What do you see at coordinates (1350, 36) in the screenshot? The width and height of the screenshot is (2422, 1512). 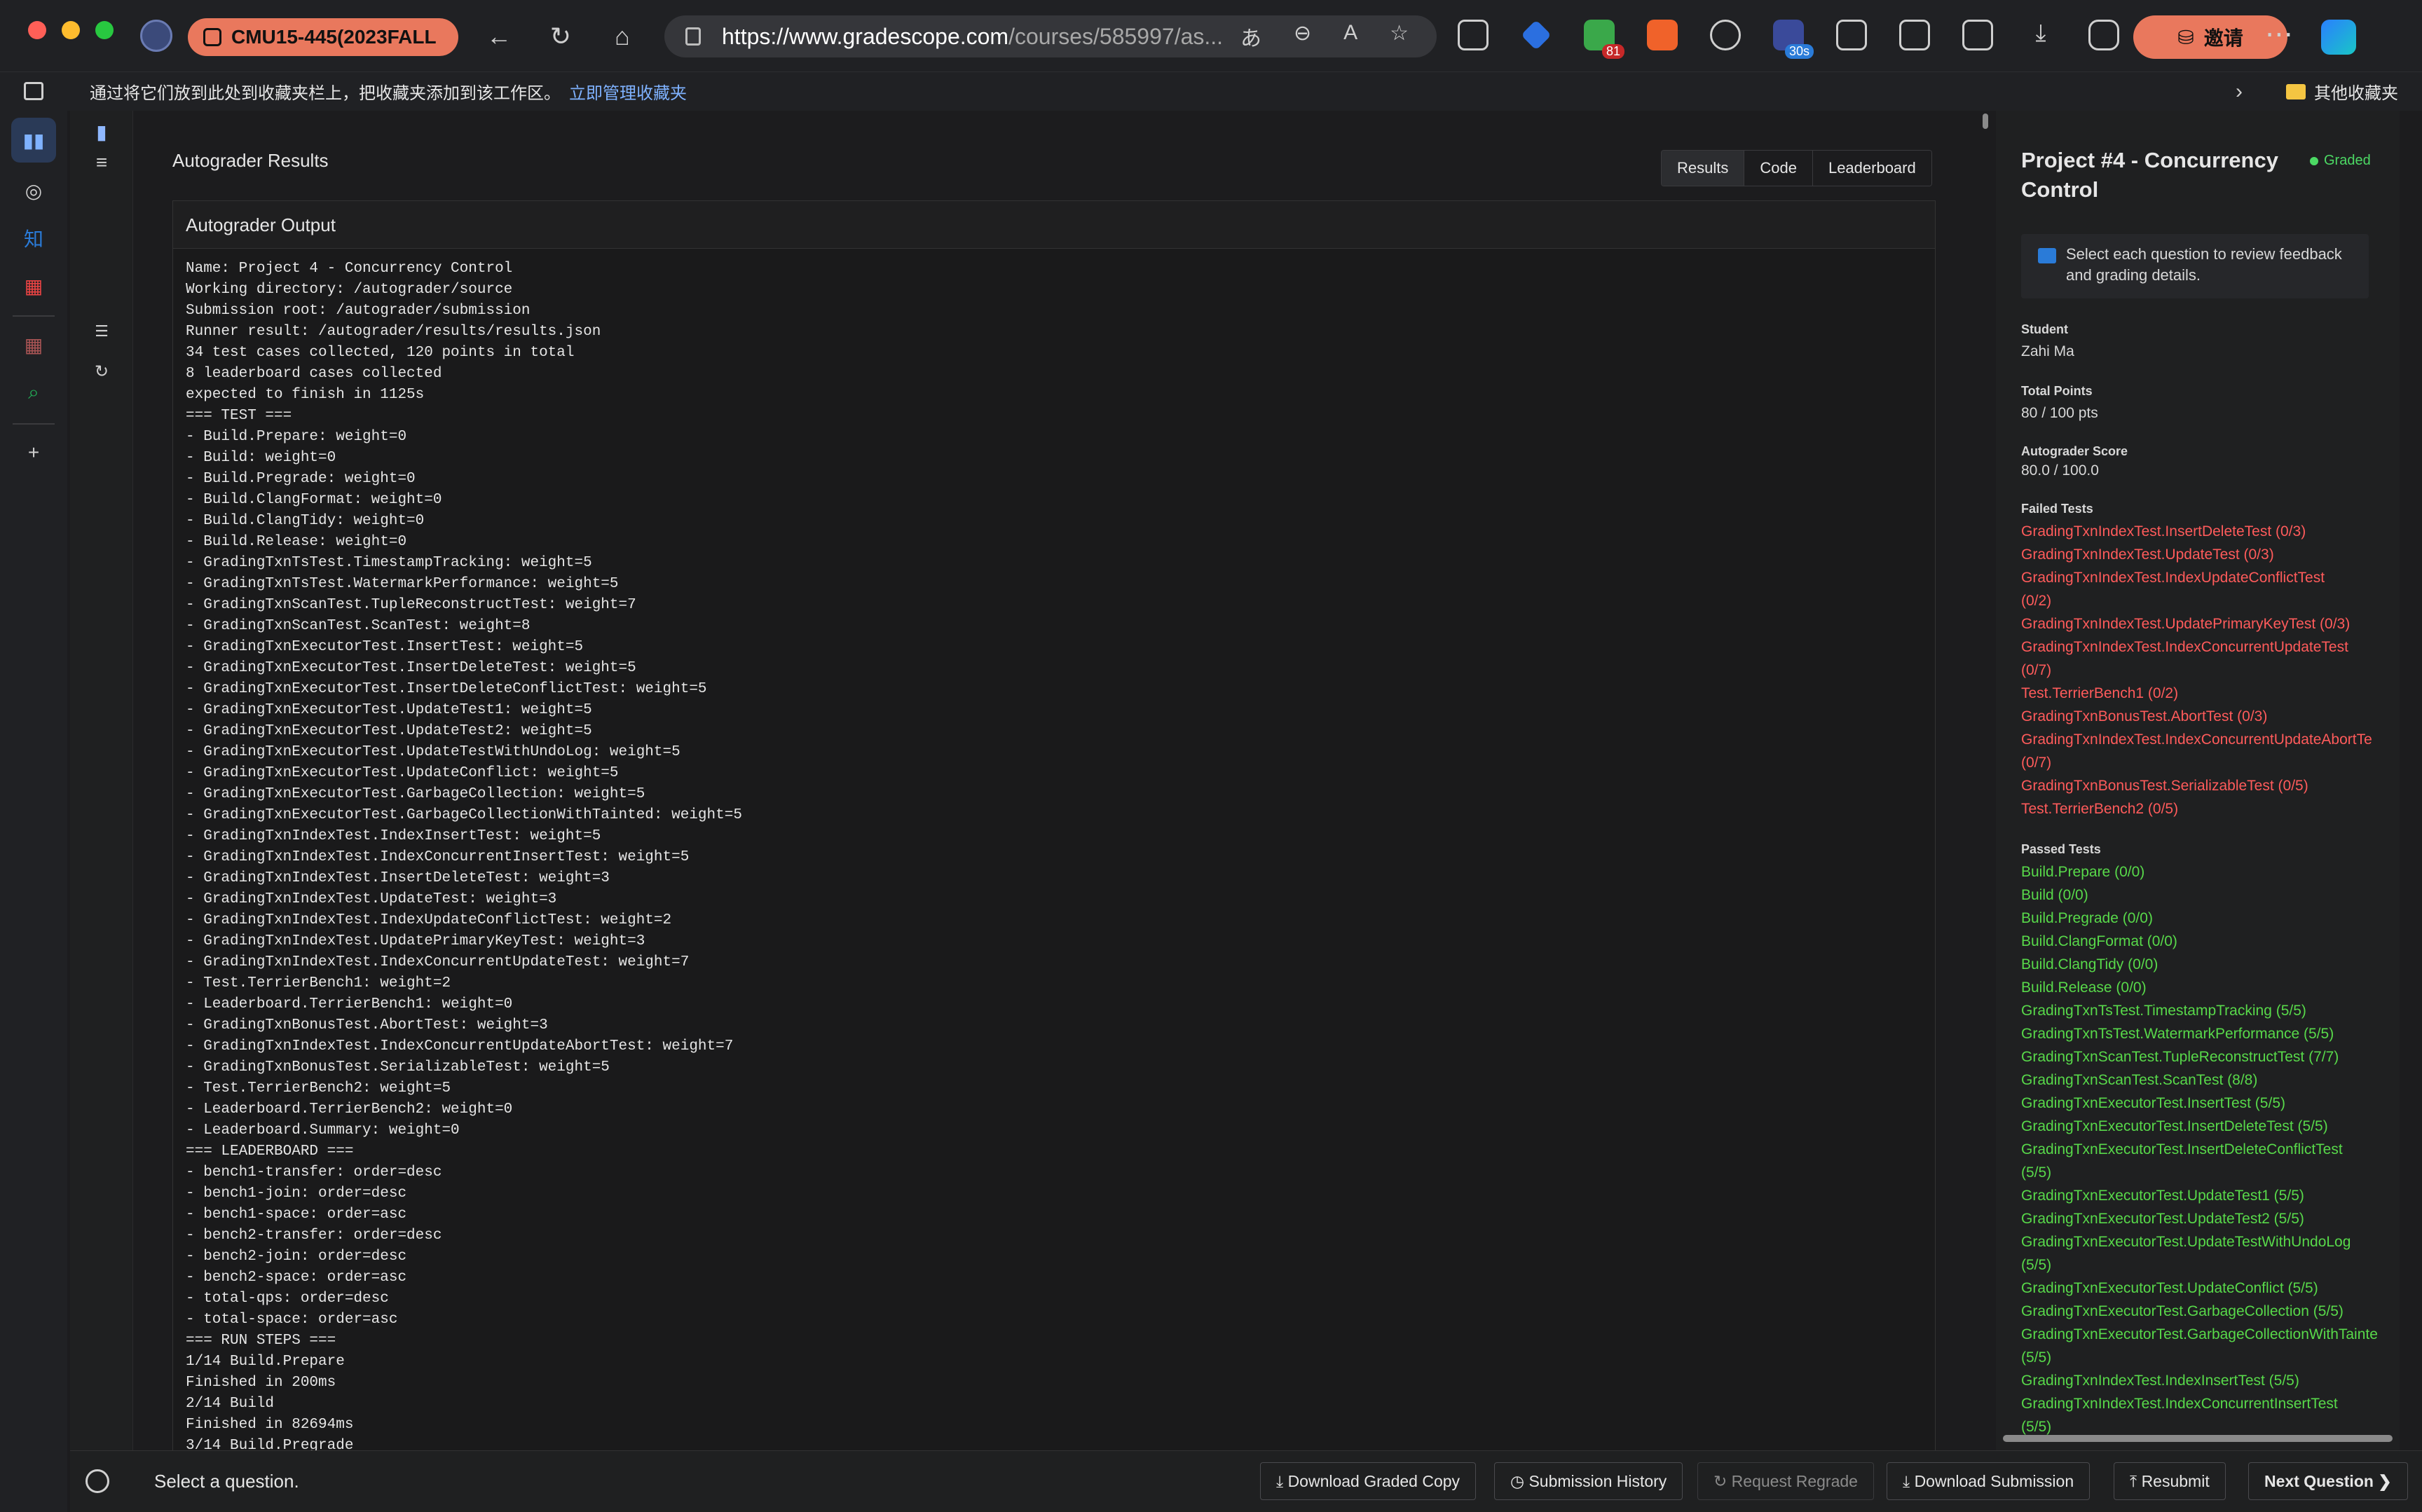 I see `read-aloud-icon: A` at bounding box center [1350, 36].